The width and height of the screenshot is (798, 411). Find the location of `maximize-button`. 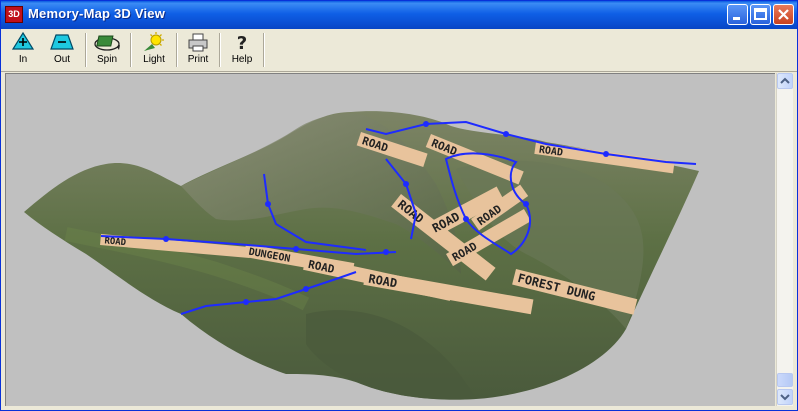

maximize-button is located at coordinates (760, 14).